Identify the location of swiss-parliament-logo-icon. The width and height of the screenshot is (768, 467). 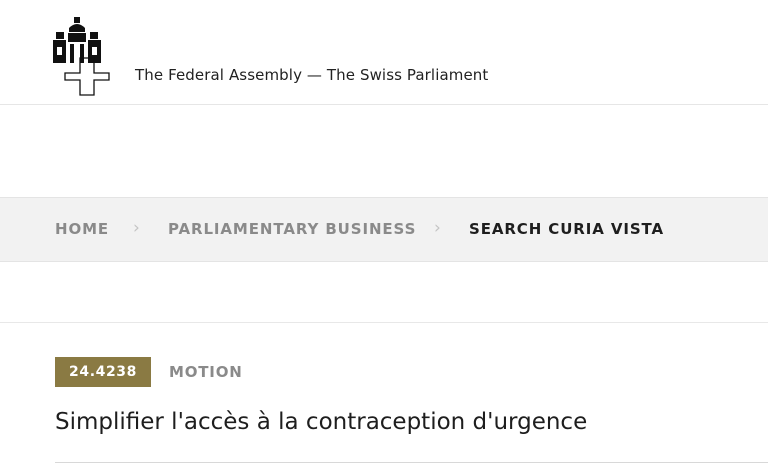
(86, 55).